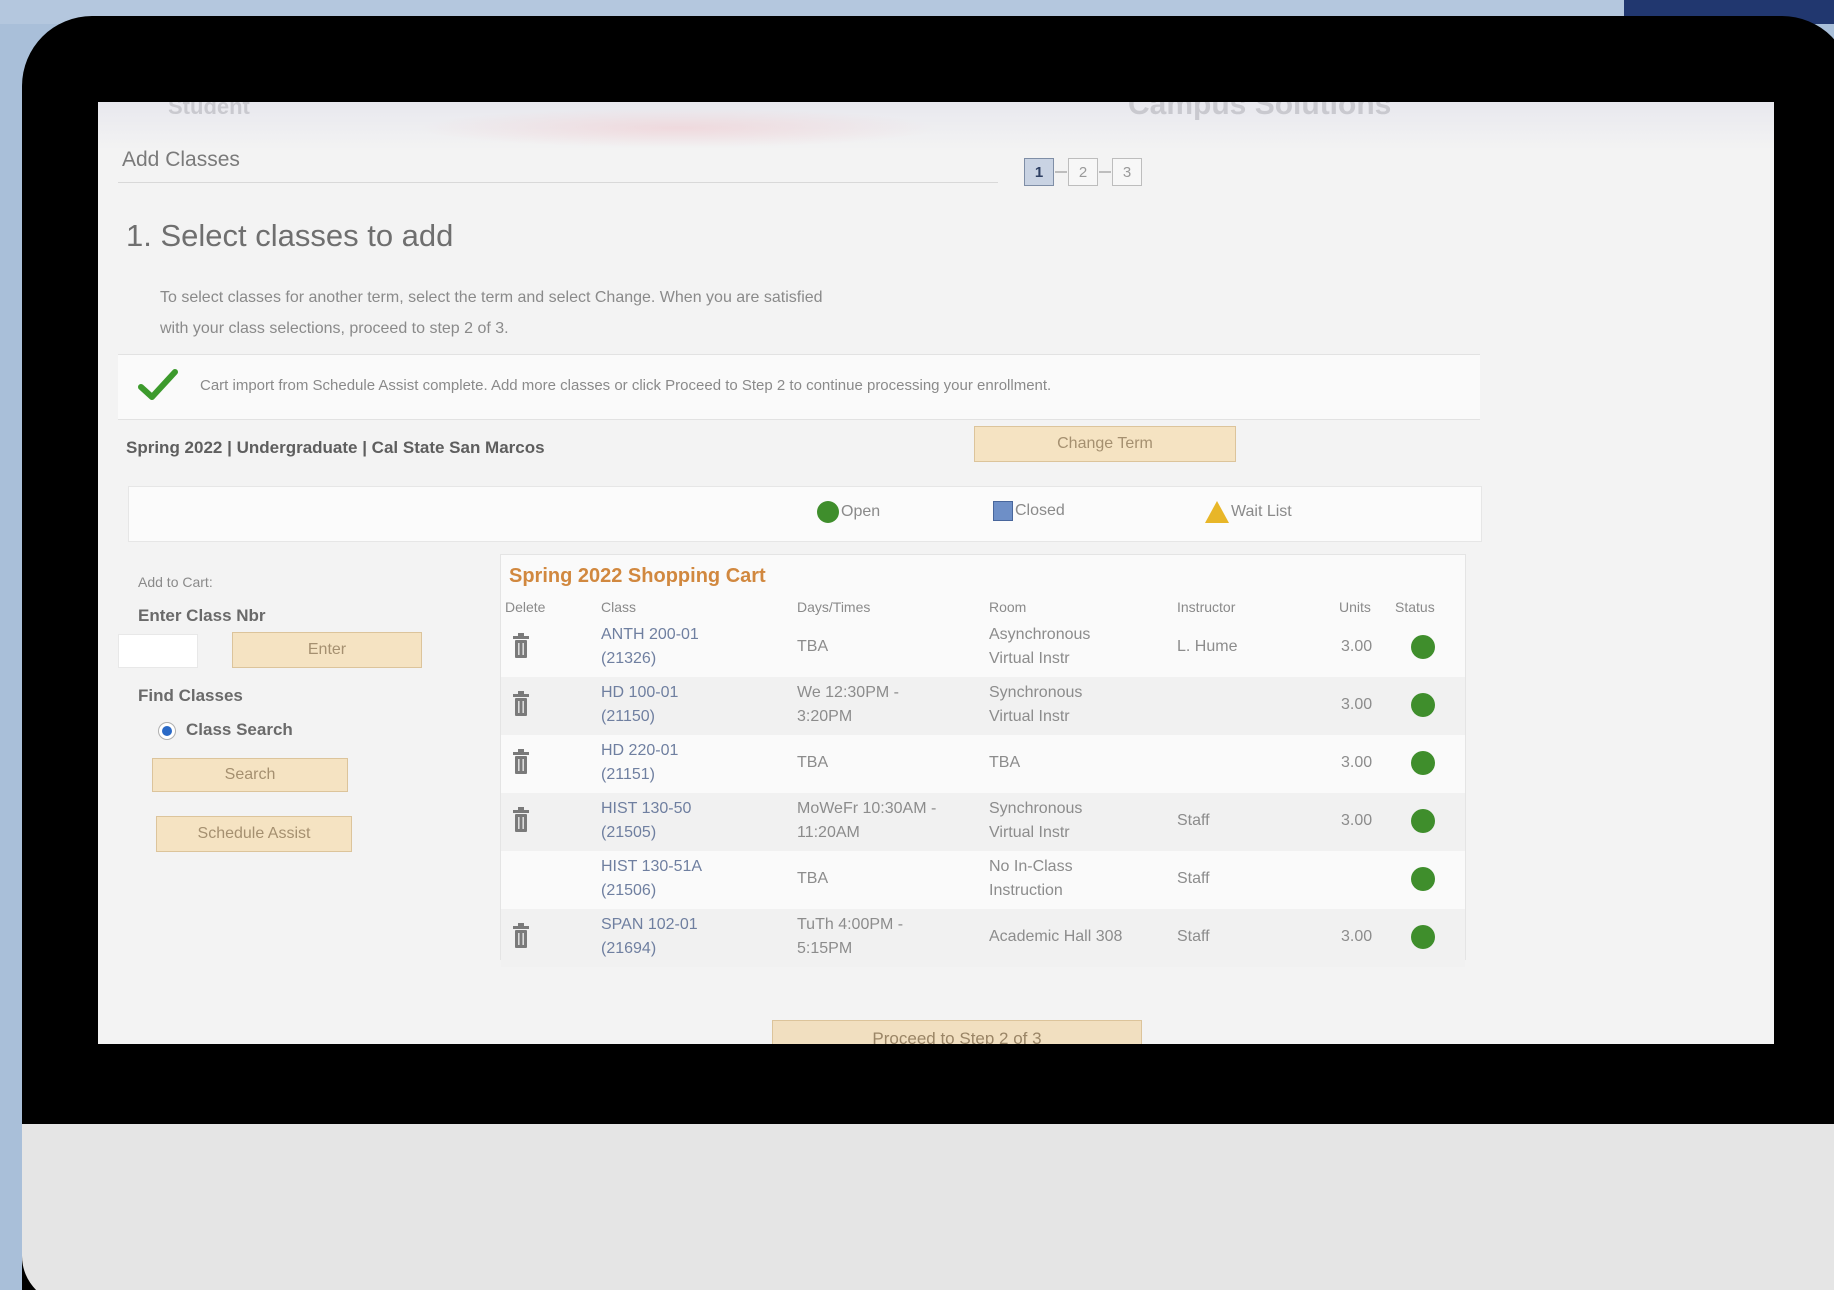  Describe the element at coordinates (861, 511) in the screenshot. I see `legend-open-label: Open` at that location.